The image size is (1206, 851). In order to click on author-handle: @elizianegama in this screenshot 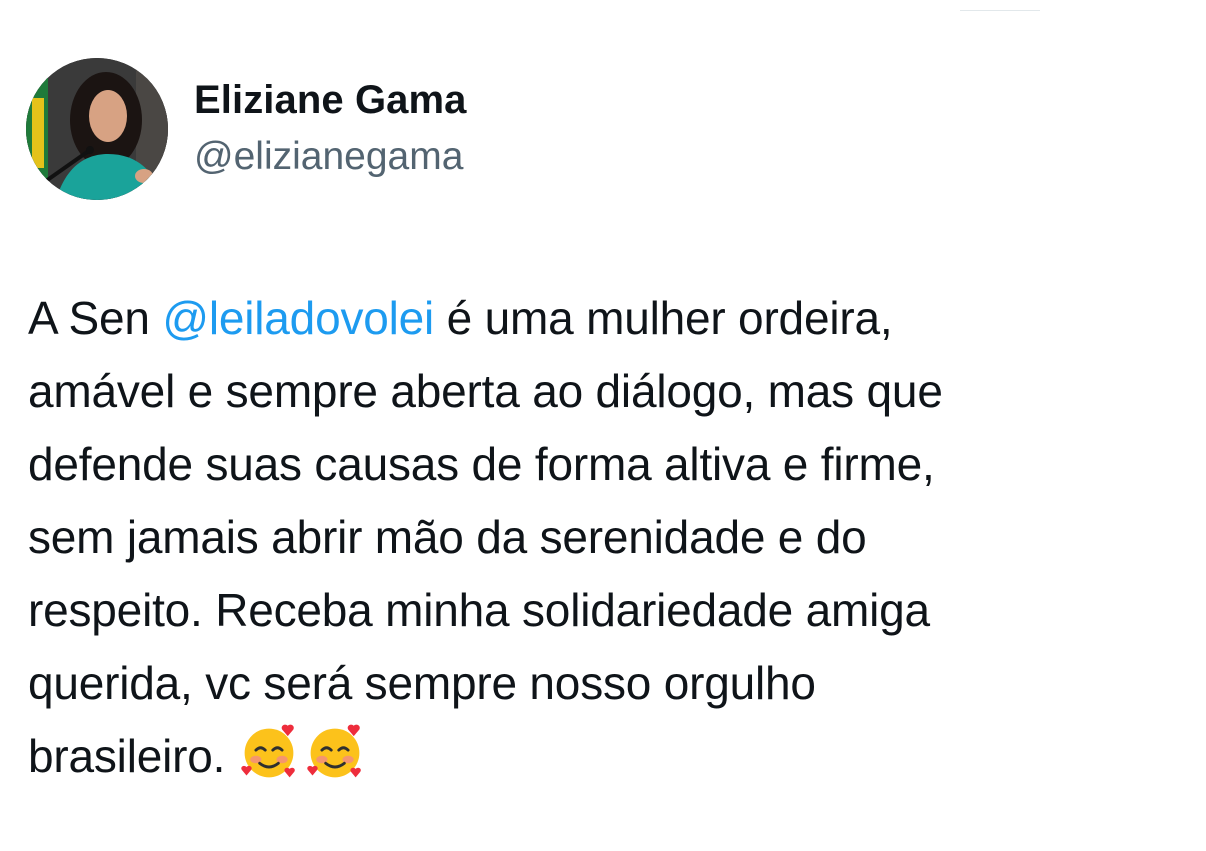, I will do `click(330, 157)`.